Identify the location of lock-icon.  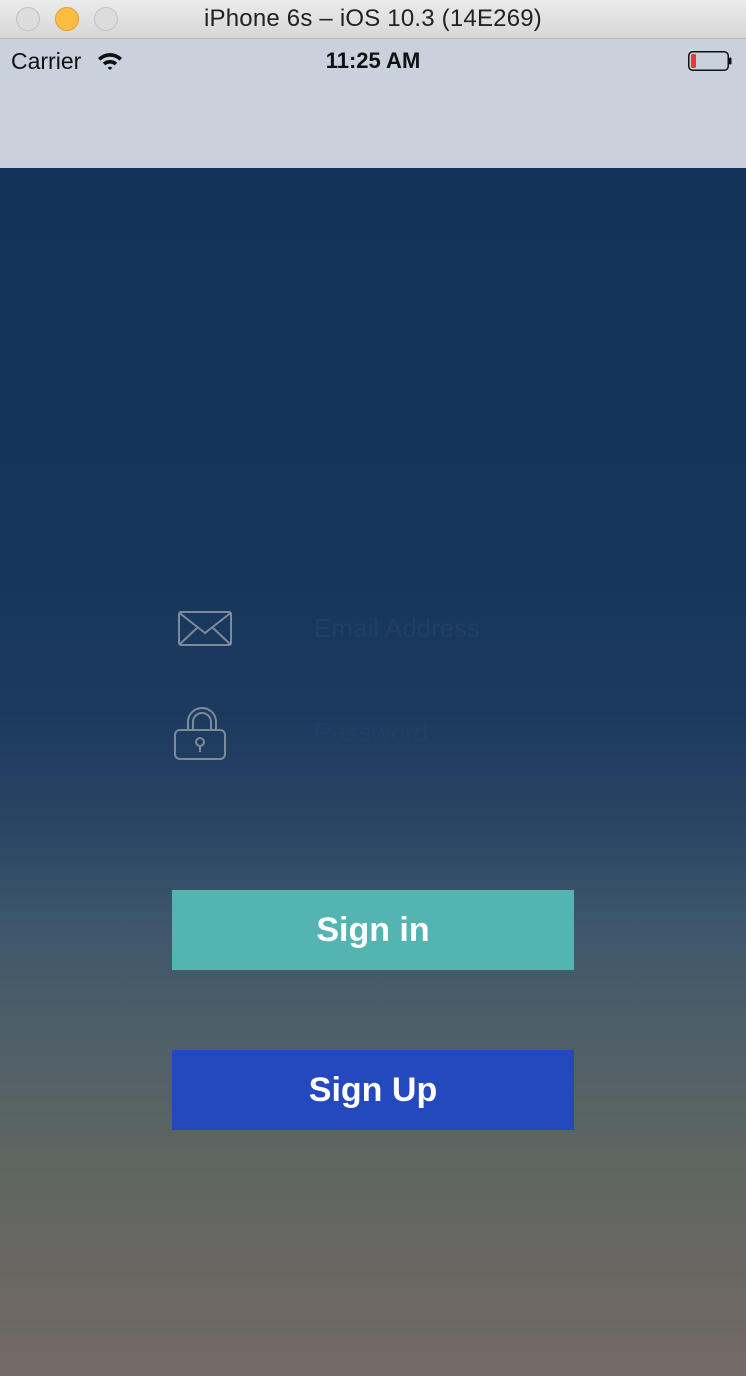
(200, 733).